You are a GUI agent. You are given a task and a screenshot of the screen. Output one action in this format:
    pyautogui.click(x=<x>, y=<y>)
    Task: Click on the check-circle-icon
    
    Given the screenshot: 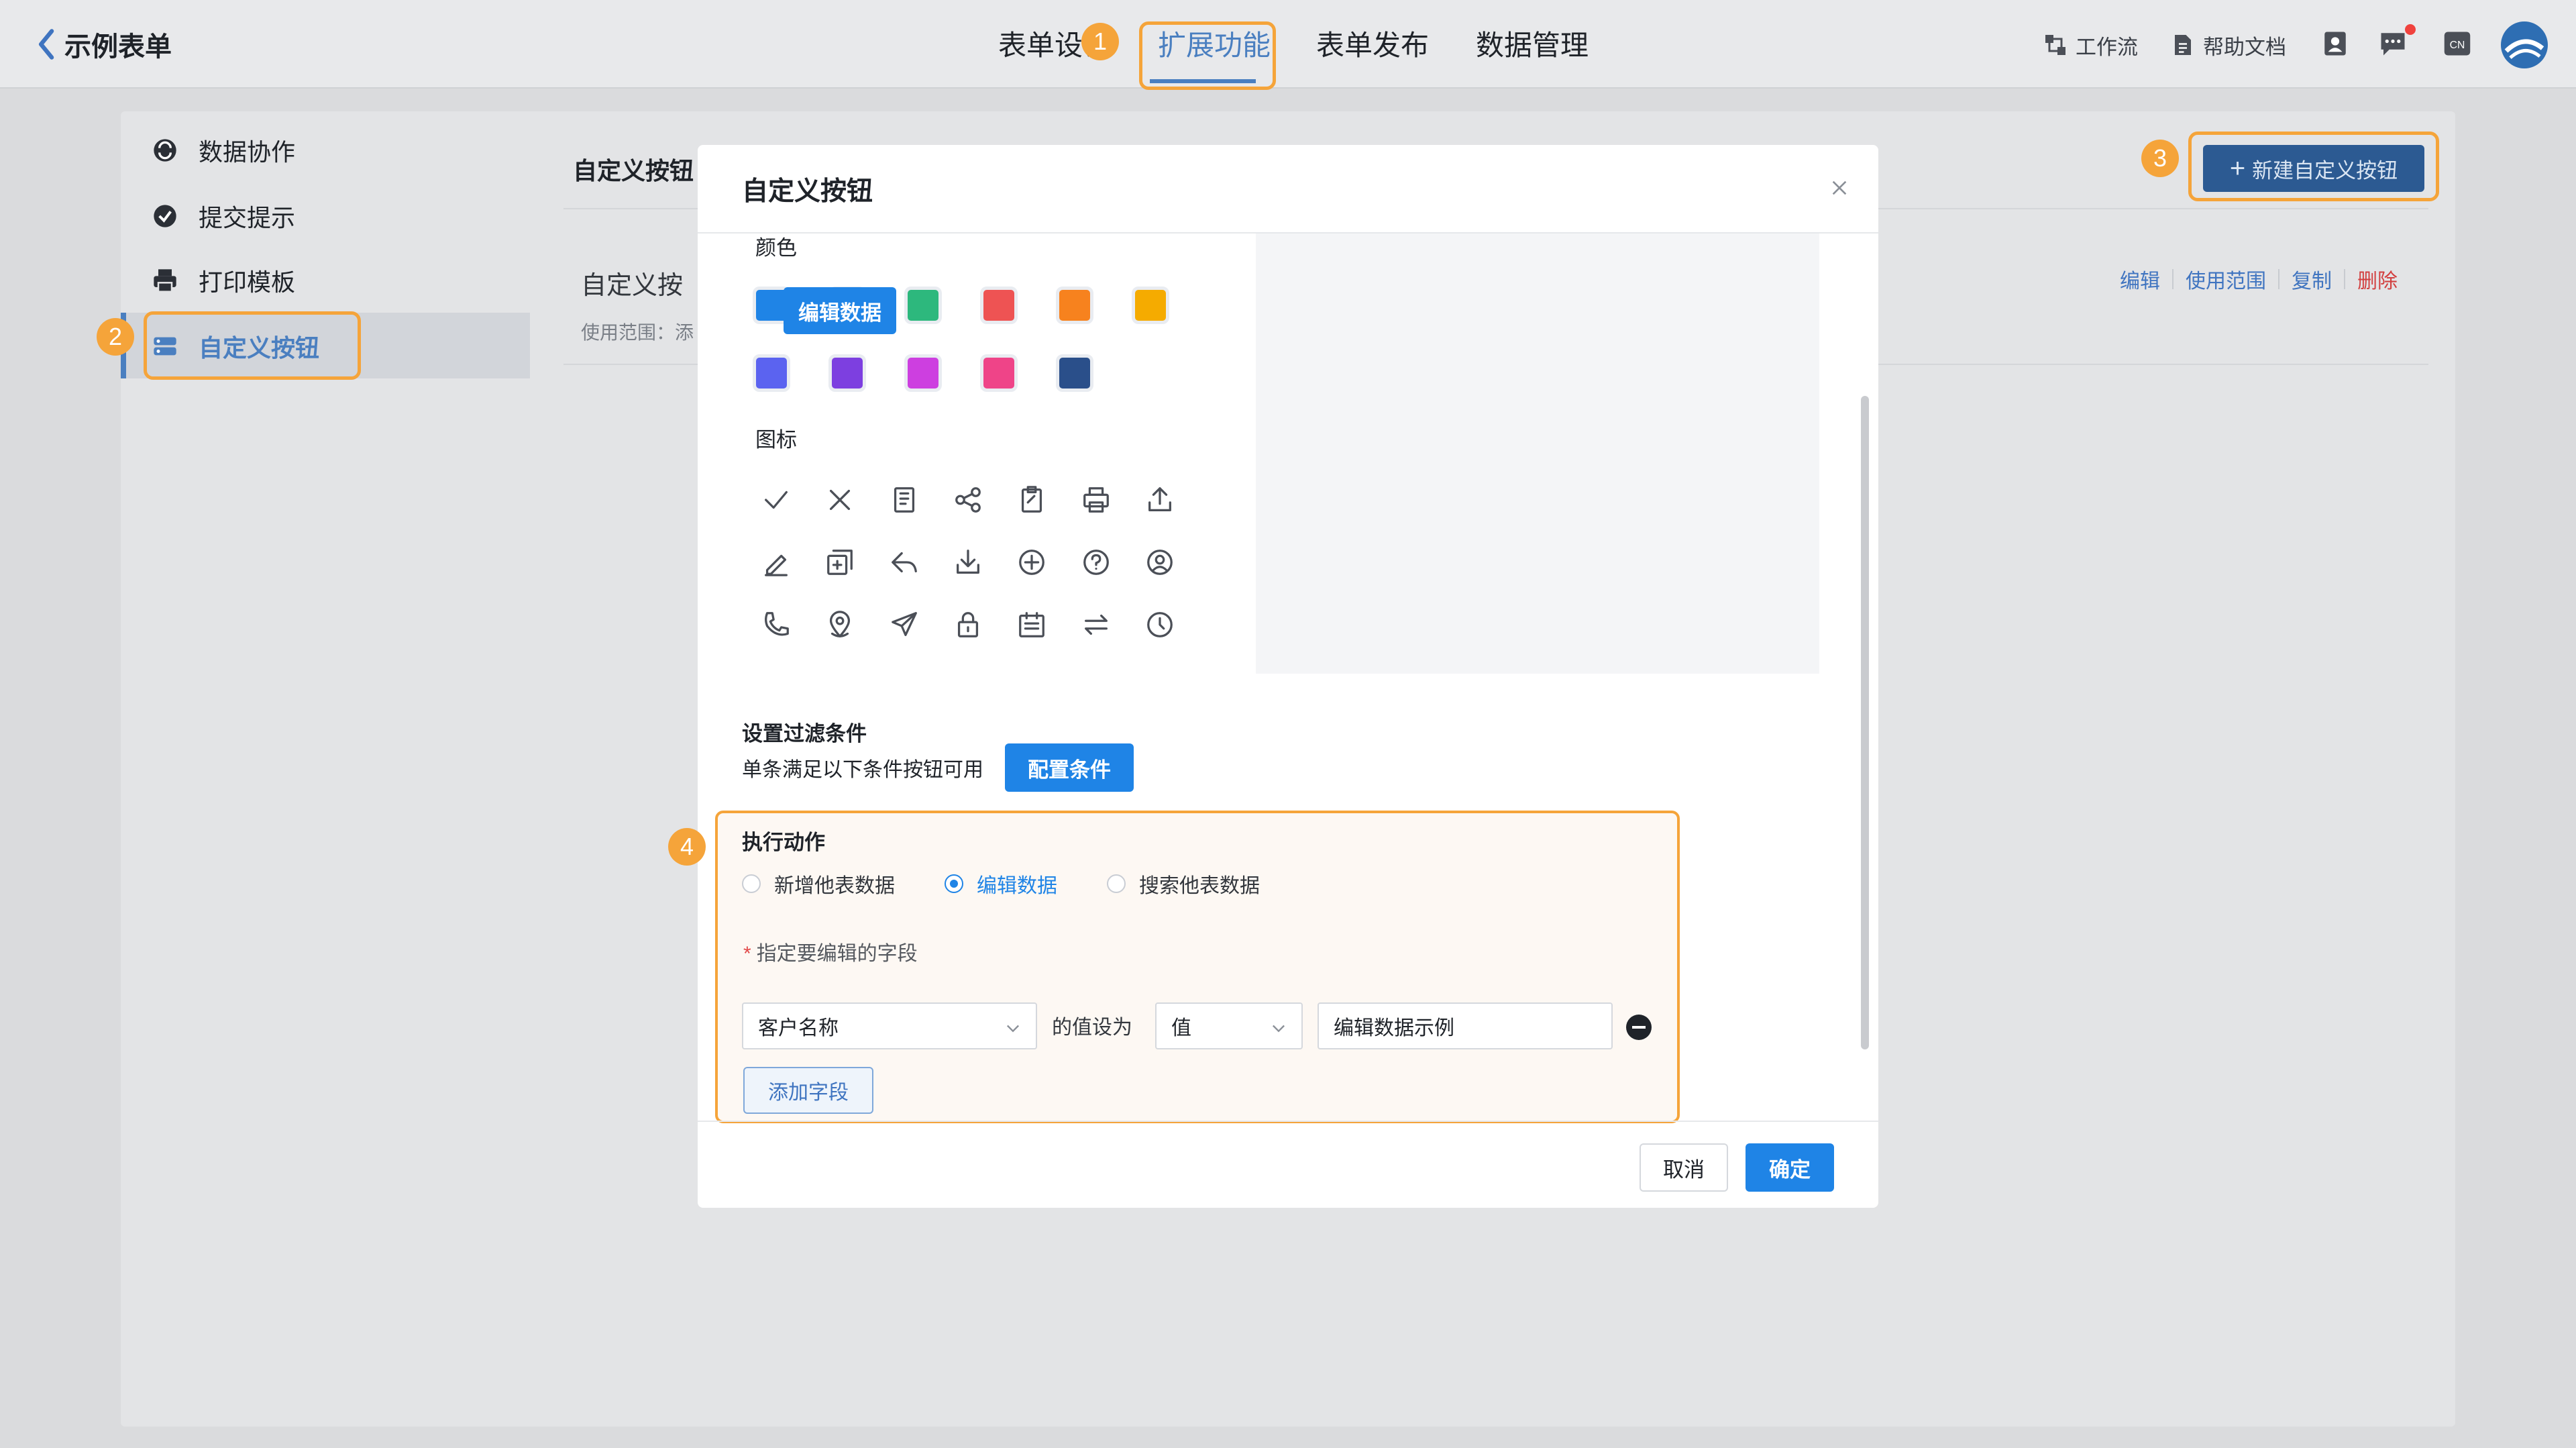 What is the action you would take?
    pyautogui.click(x=165, y=216)
    